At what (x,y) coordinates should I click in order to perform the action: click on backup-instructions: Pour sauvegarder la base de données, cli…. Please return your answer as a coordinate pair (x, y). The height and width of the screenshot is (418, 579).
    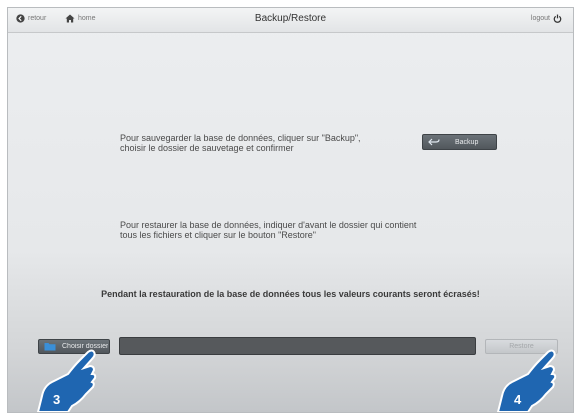
    Looking at the image, I should click on (240, 143).